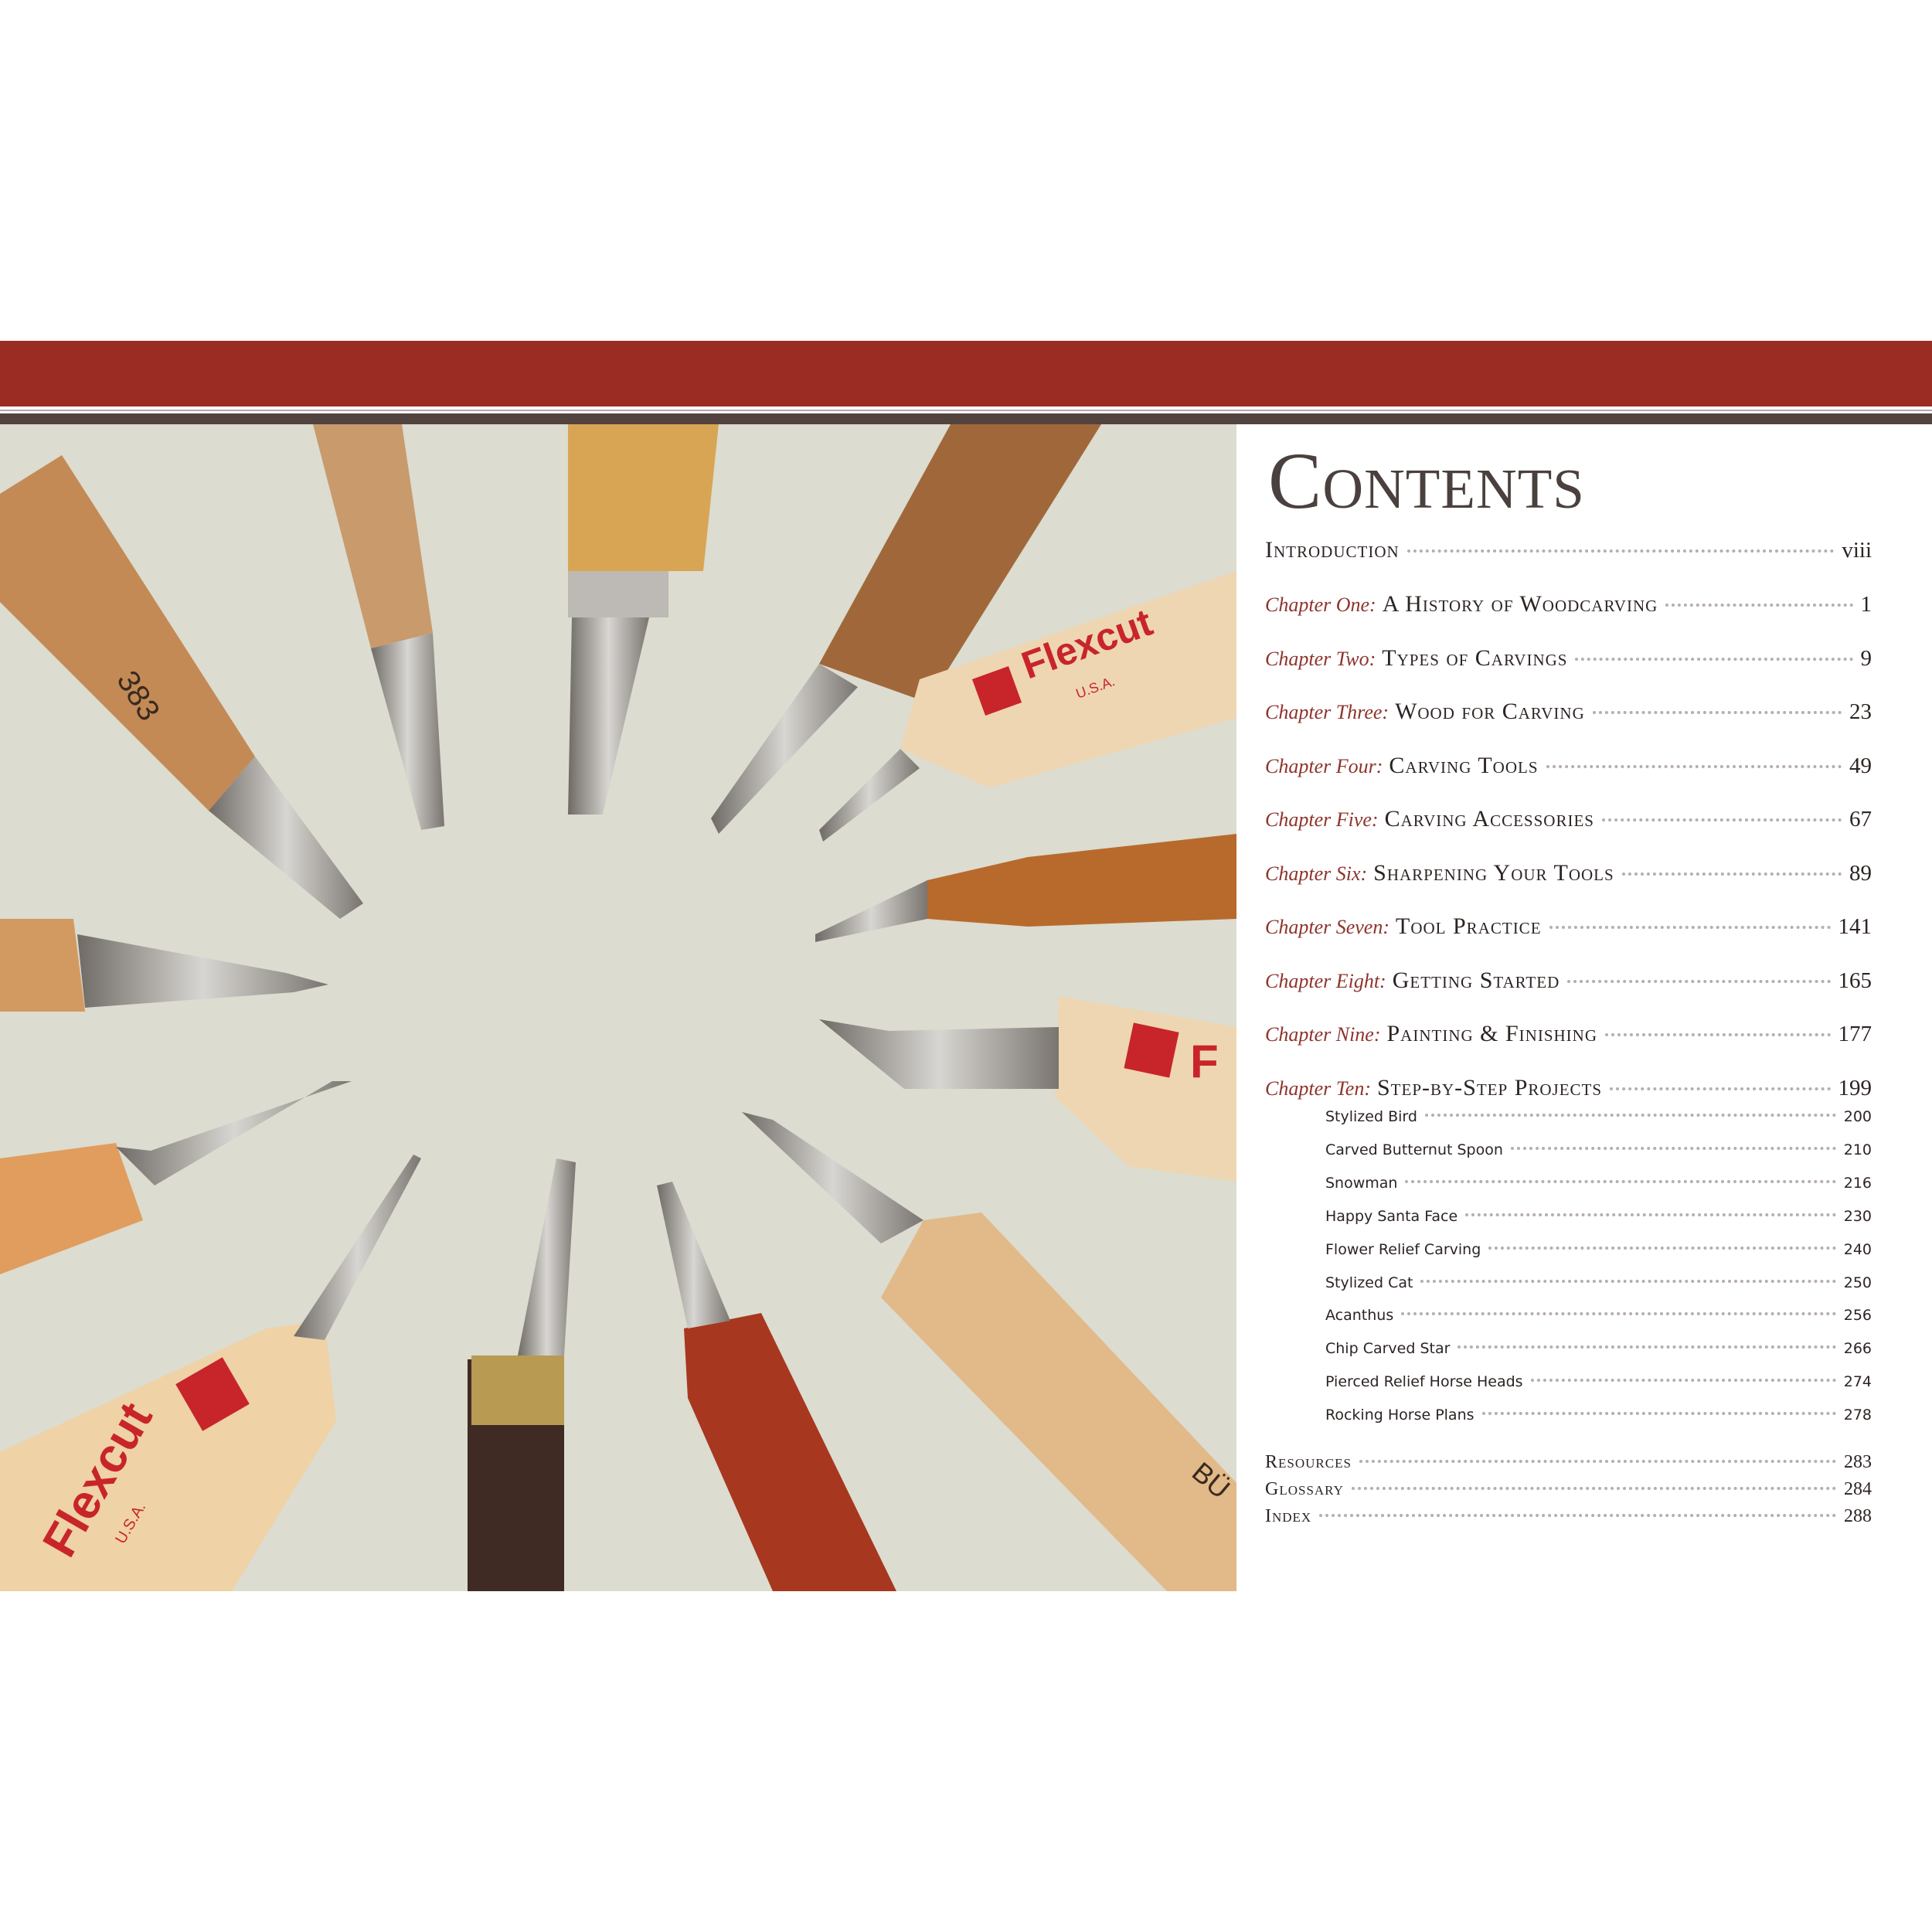 The image size is (1932, 1932). What do you see at coordinates (1568, 1468) in the screenshot?
I see `toc-resources: Resources 283` at bounding box center [1568, 1468].